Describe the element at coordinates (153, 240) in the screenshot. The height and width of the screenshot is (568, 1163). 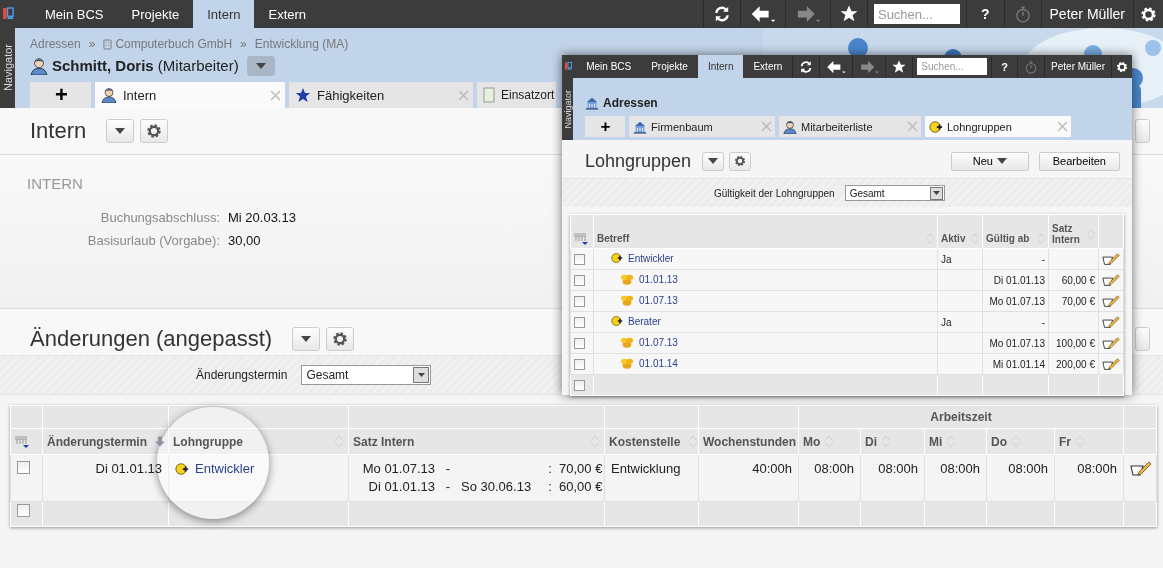
I see `field-label: Basisurlaub (Vorgabe):` at that location.